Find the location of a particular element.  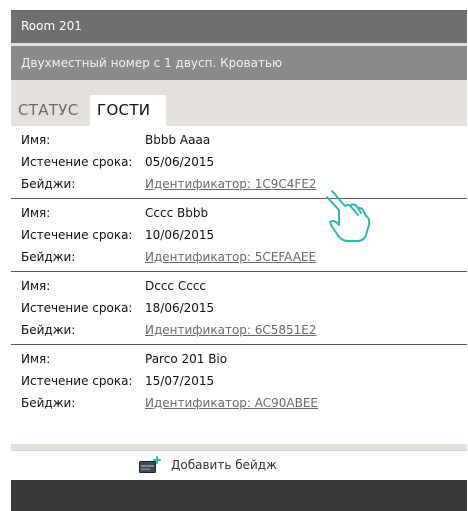

tab-guests: ГОСТИ is located at coordinates (128, 110).